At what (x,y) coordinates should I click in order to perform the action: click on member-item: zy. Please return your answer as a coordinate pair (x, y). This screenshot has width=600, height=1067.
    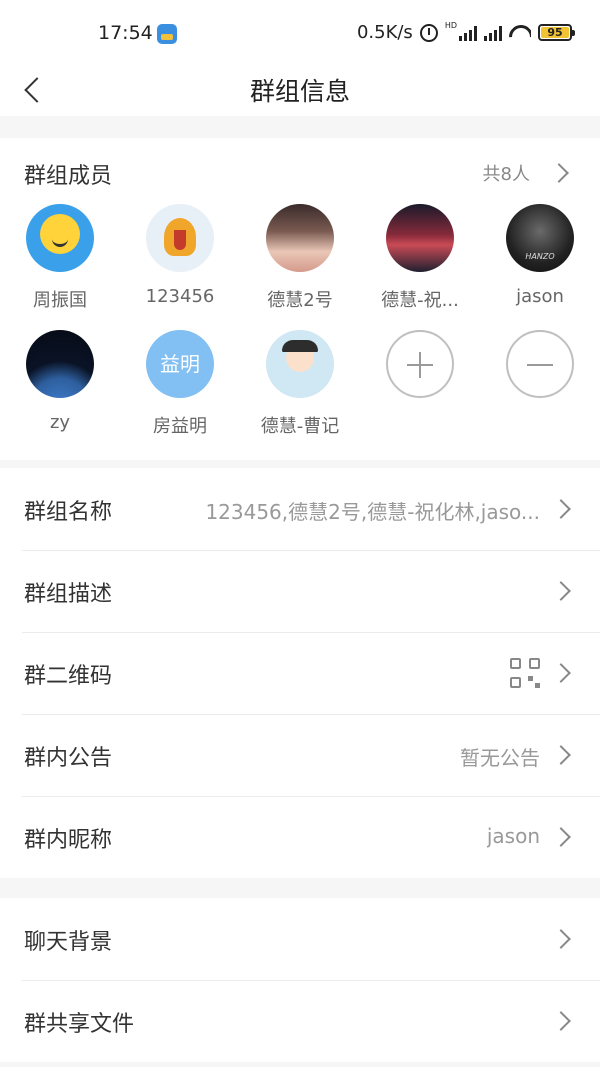
    Looking at the image, I should click on (60, 381).